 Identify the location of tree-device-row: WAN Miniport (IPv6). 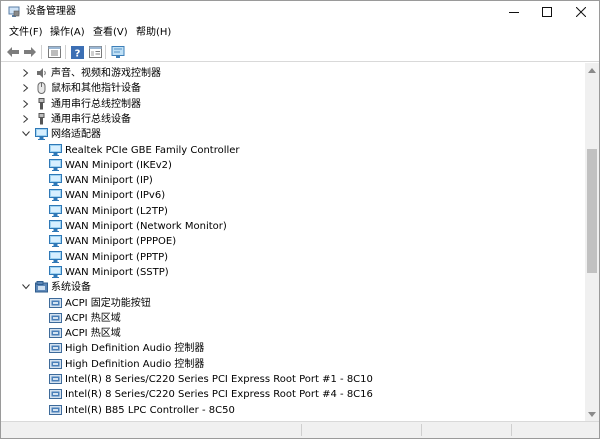
(293, 195).